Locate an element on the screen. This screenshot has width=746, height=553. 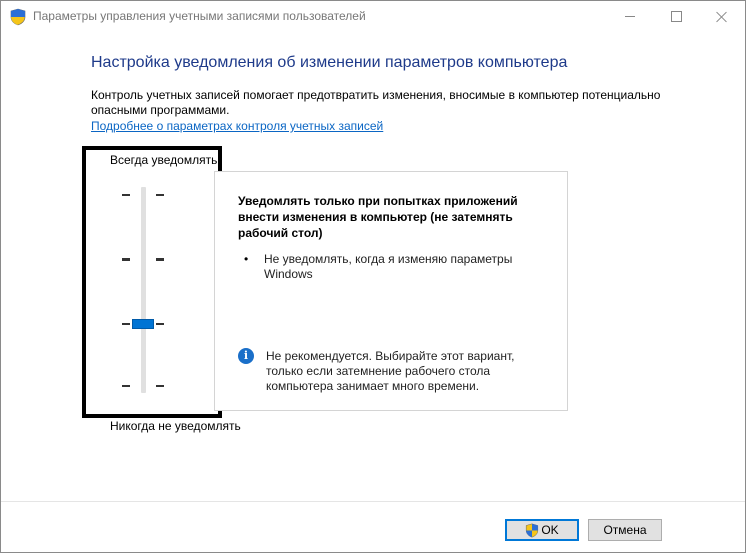
ok-button: OK is located at coordinates (542, 530).